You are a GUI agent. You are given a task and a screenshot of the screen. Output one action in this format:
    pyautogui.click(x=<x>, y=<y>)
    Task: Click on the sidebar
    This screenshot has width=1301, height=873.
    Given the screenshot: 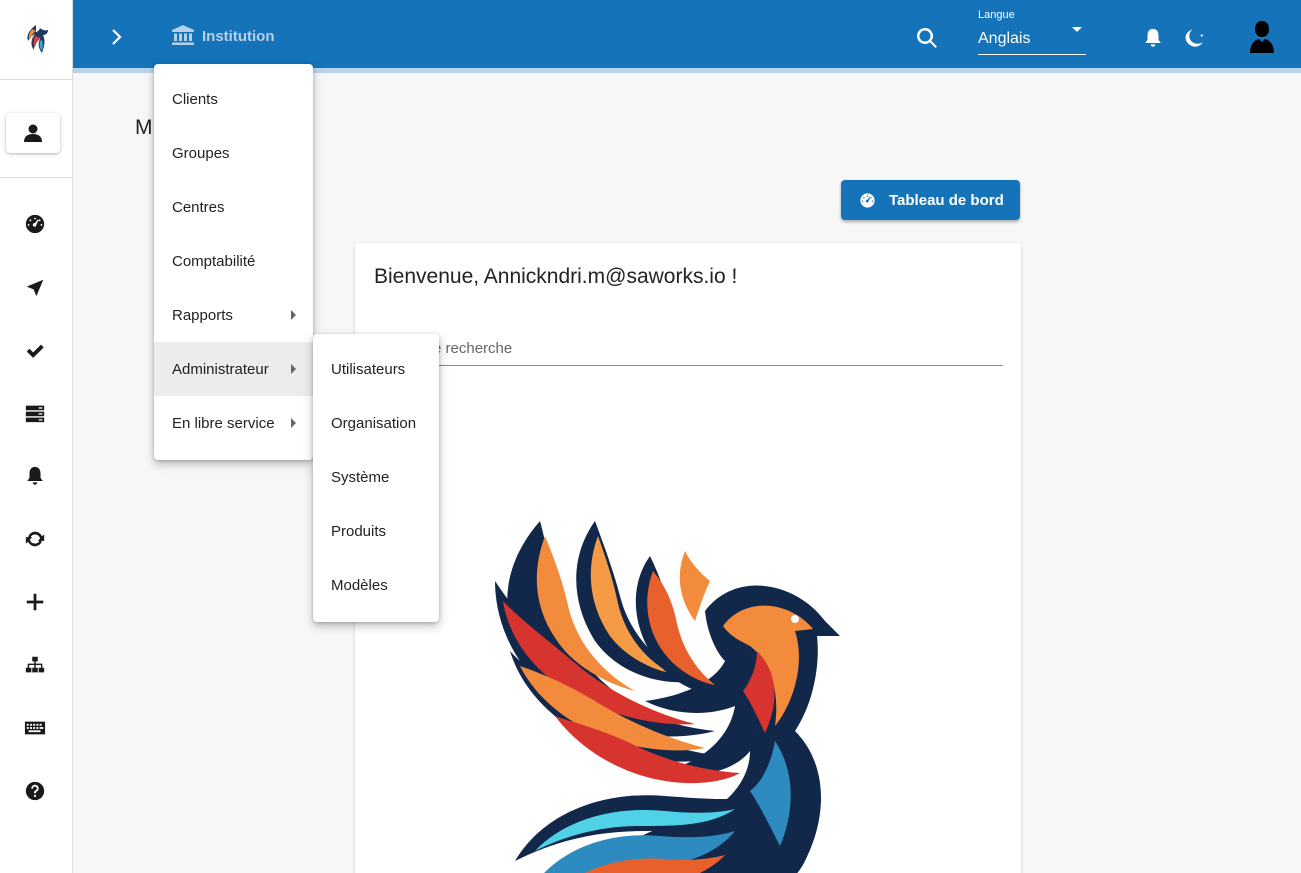 What is the action you would take?
    pyautogui.click(x=36, y=436)
    